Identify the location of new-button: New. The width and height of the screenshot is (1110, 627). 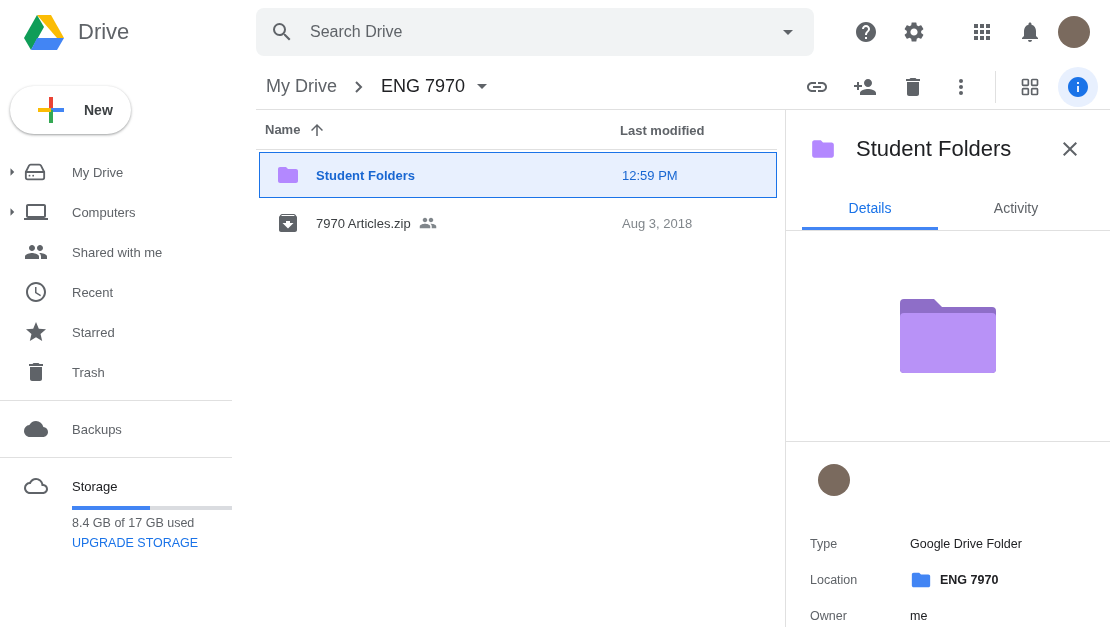
(70, 110).